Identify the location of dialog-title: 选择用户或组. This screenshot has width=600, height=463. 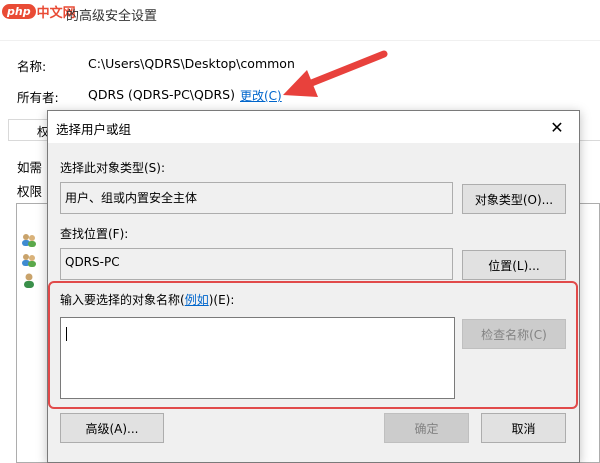
(94, 129).